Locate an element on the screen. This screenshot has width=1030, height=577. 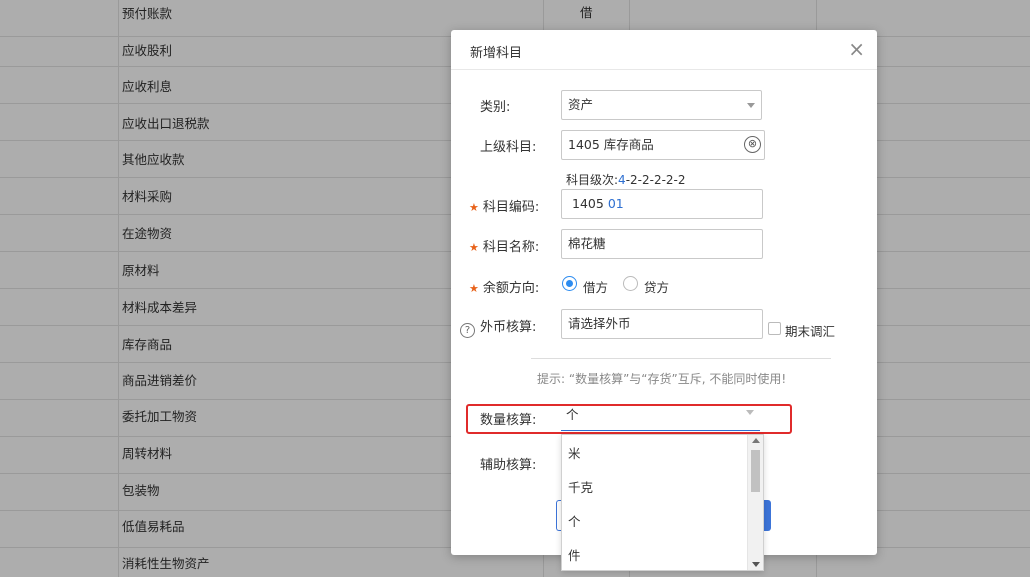
dialog-header: 新增科目 × is located at coordinates (664, 50).